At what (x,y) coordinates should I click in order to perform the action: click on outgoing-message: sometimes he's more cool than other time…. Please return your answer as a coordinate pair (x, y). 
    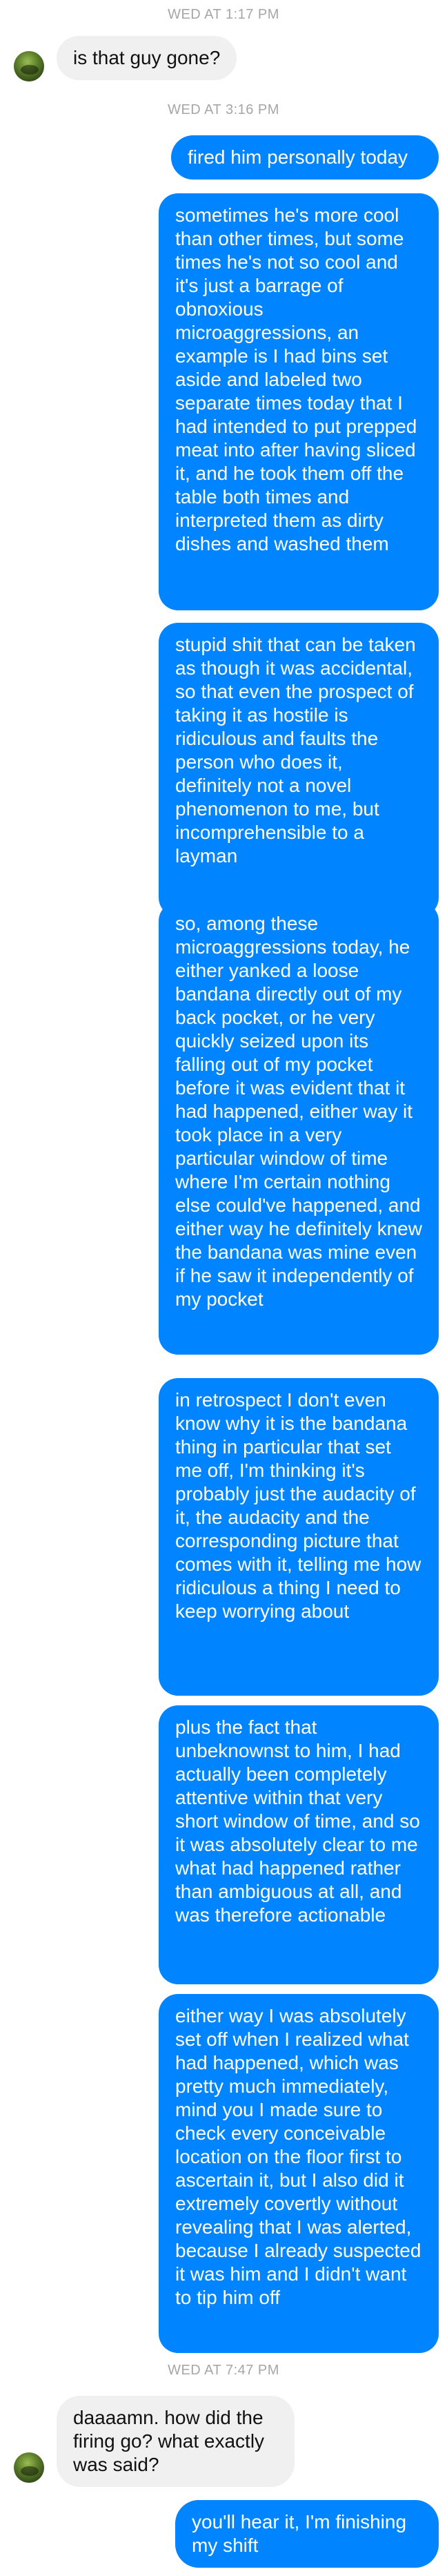
    Looking at the image, I should click on (299, 402).